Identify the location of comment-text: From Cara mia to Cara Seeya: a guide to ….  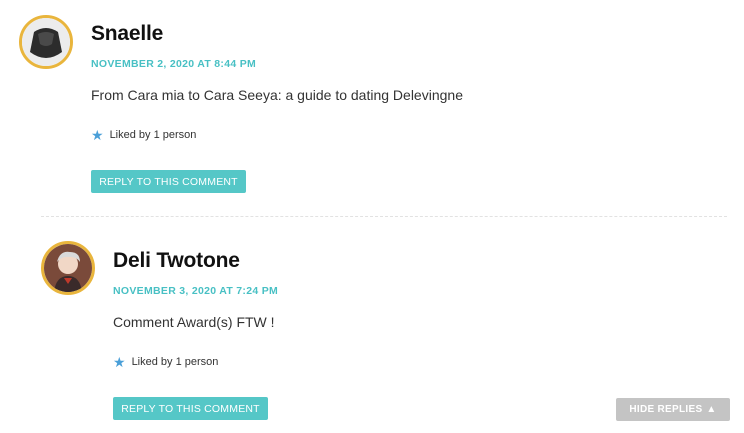
(277, 95).